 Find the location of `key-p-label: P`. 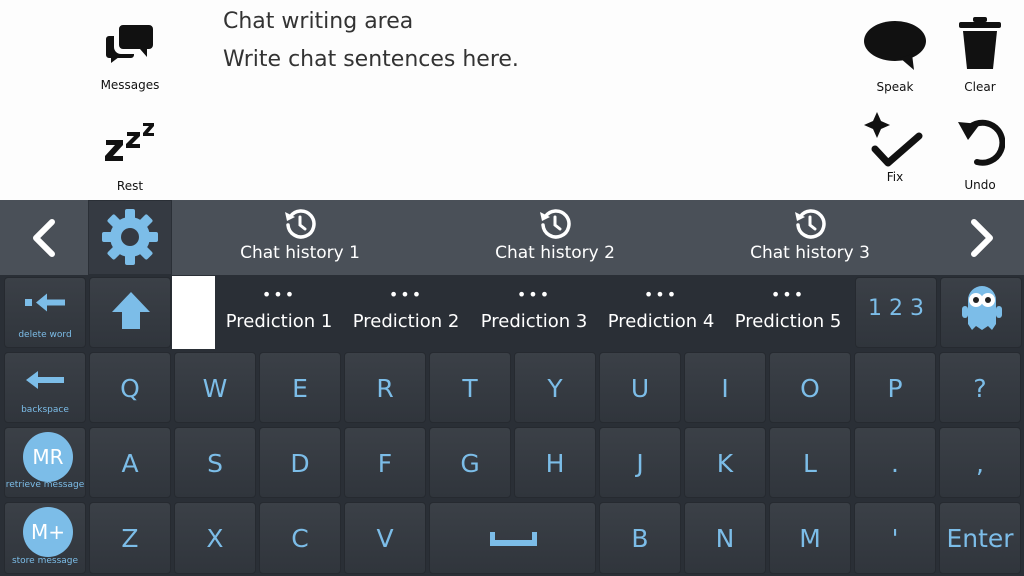

key-p-label: P is located at coordinates (895, 388).